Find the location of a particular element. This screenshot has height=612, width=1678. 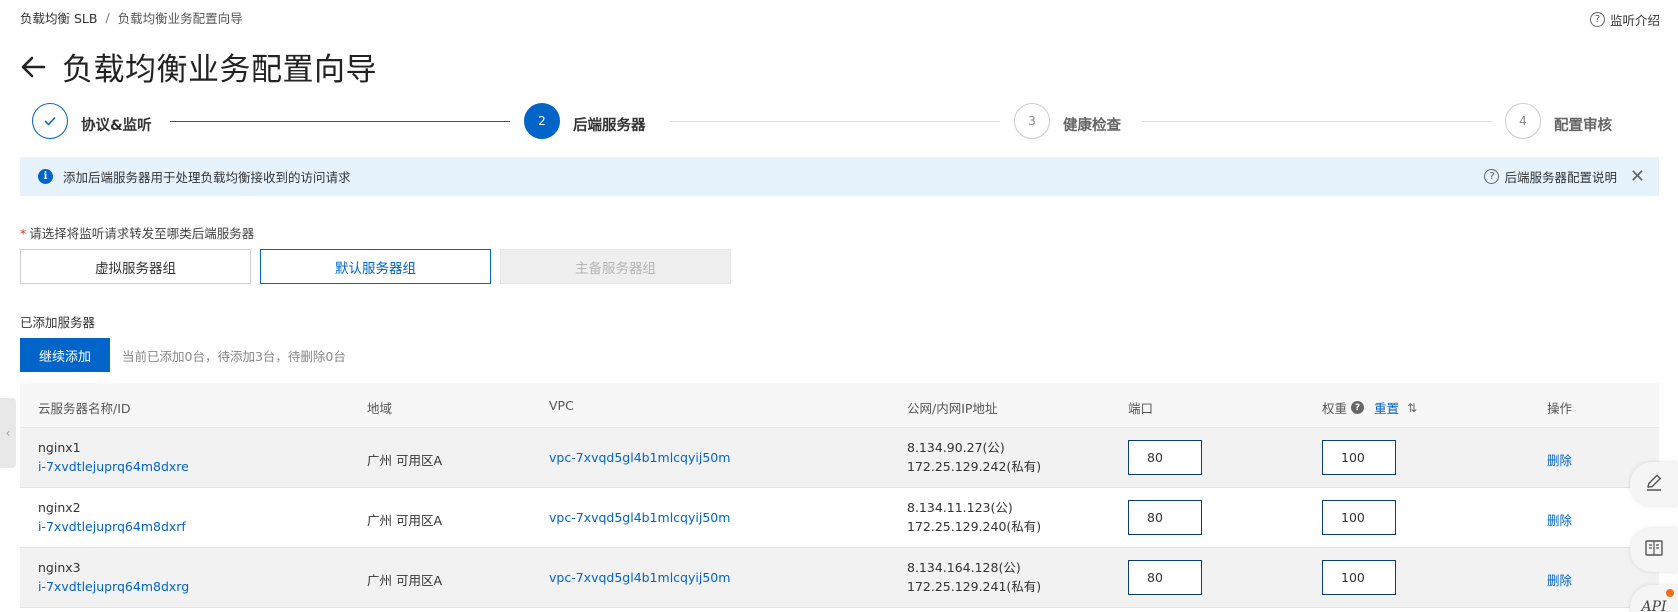

ip-cell: 8.134.11.123(公) 172.25.129.240(私有) is located at coordinates (974, 517).